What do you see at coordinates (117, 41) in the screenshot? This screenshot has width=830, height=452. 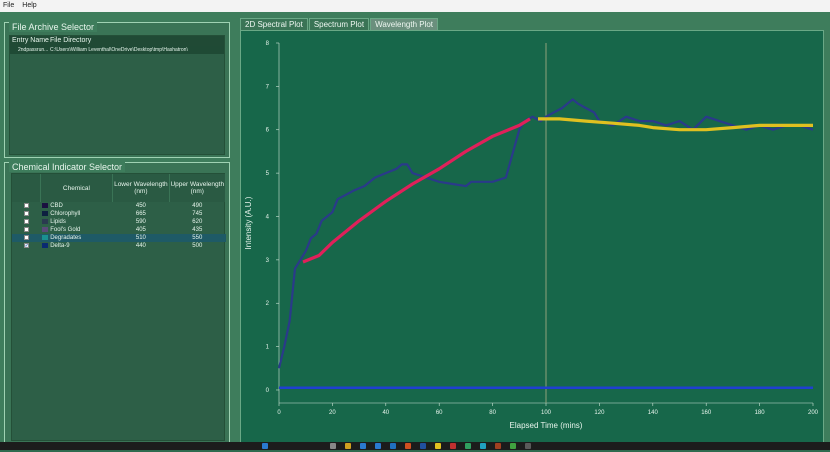 I see `file-table-header: Entry Name File Directory` at bounding box center [117, 41].